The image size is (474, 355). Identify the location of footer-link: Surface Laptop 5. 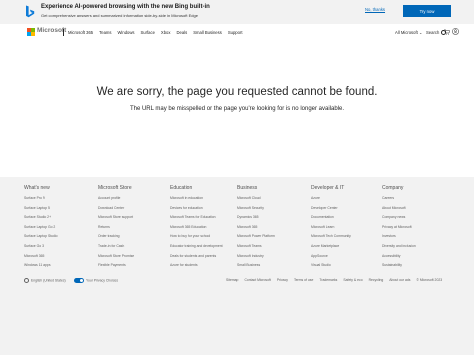
(59, 209).